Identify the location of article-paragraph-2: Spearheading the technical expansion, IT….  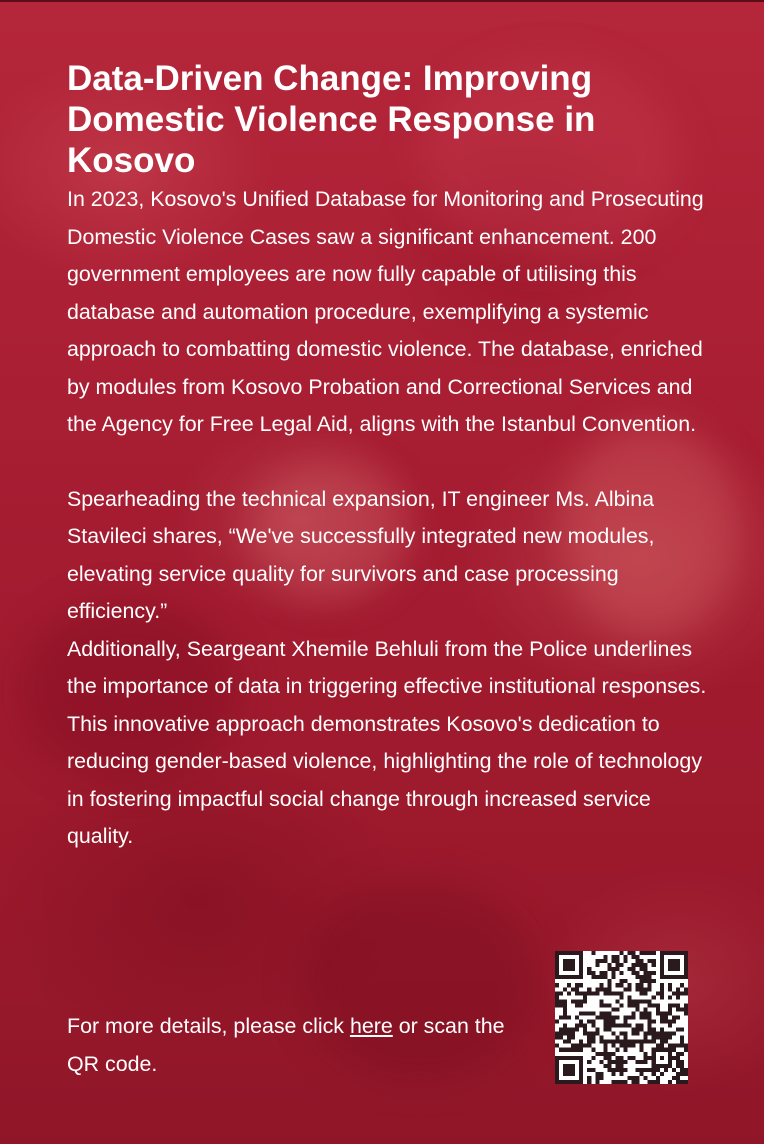
(361, 555).